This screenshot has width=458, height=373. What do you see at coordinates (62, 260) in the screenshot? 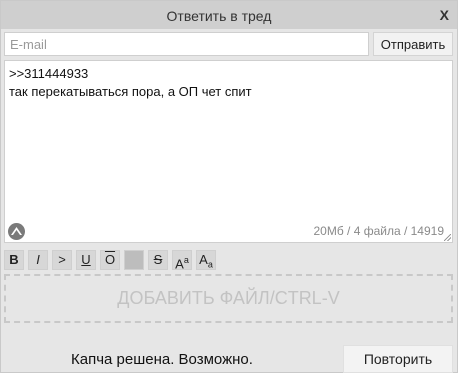
I see `quote-button: >` at bounding box center [62, 260].